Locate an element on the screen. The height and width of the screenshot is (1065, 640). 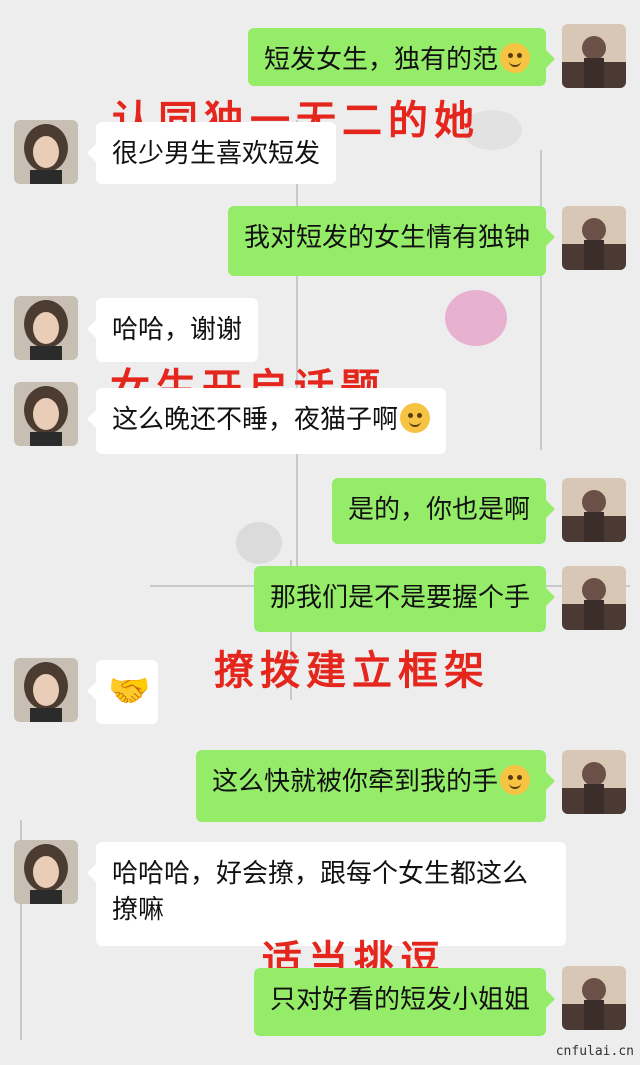
smile-emoji-icon is located at coordinates (415, 418).